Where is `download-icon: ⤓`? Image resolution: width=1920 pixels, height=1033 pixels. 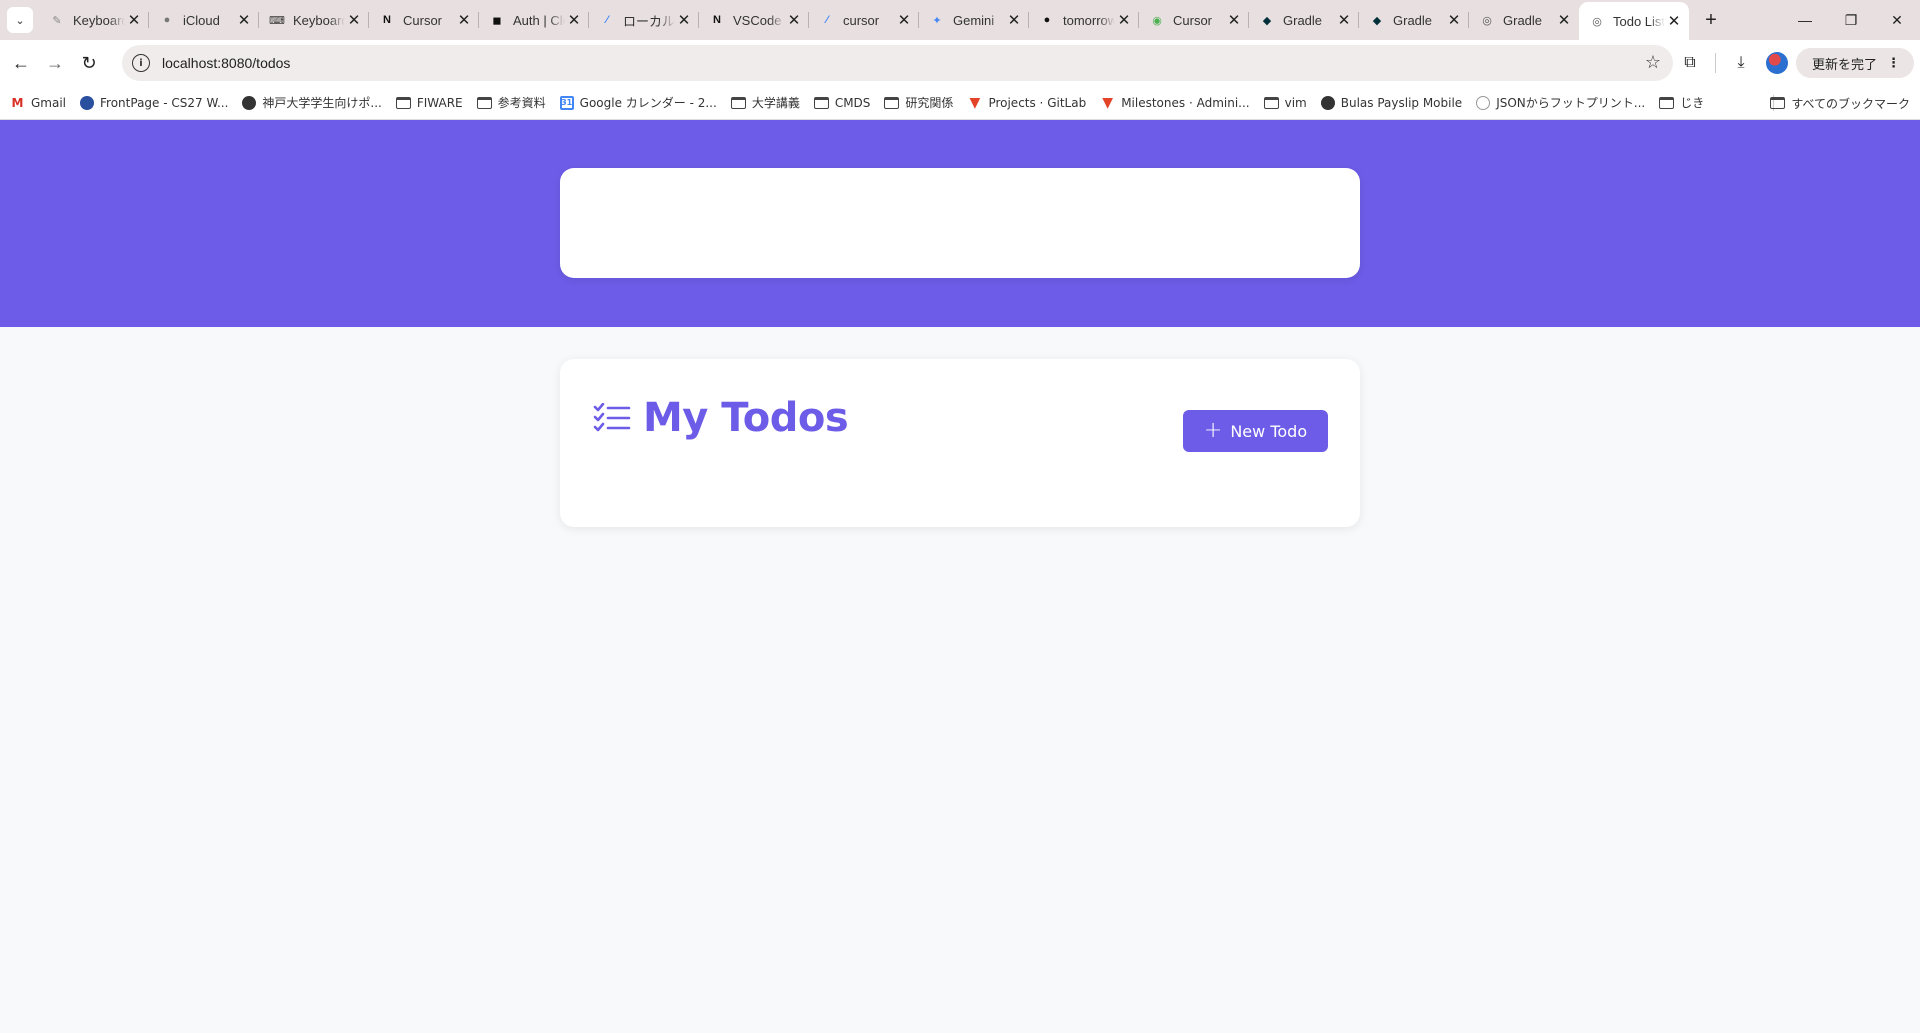 download-icon: ⤓ is located at coordinates (1741, 63).